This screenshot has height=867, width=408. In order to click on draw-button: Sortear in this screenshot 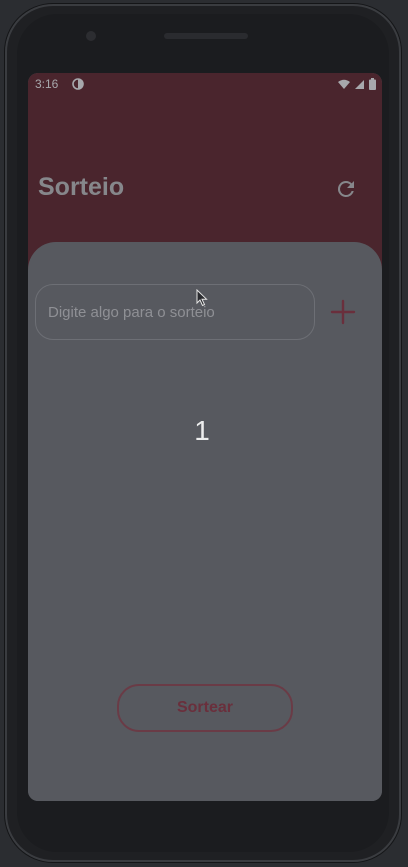, I will do `click(205, 708)`.